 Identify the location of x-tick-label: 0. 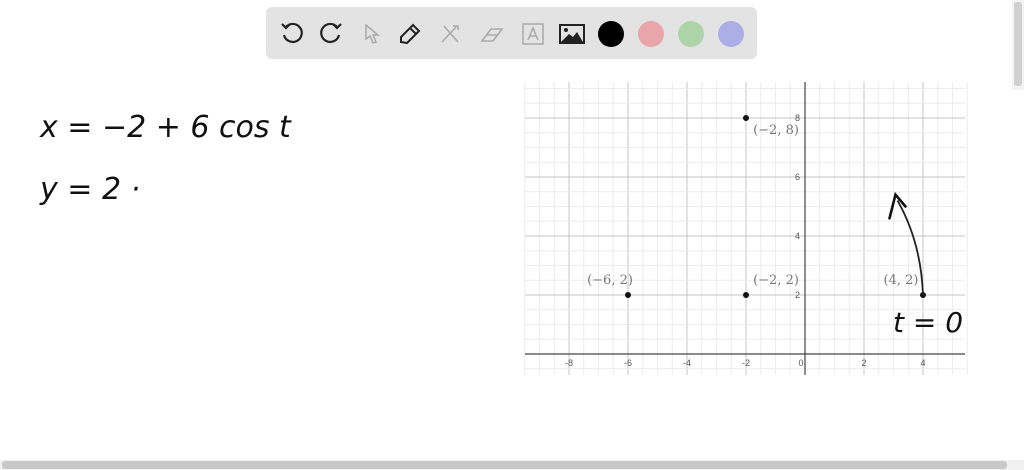
(800, 363).